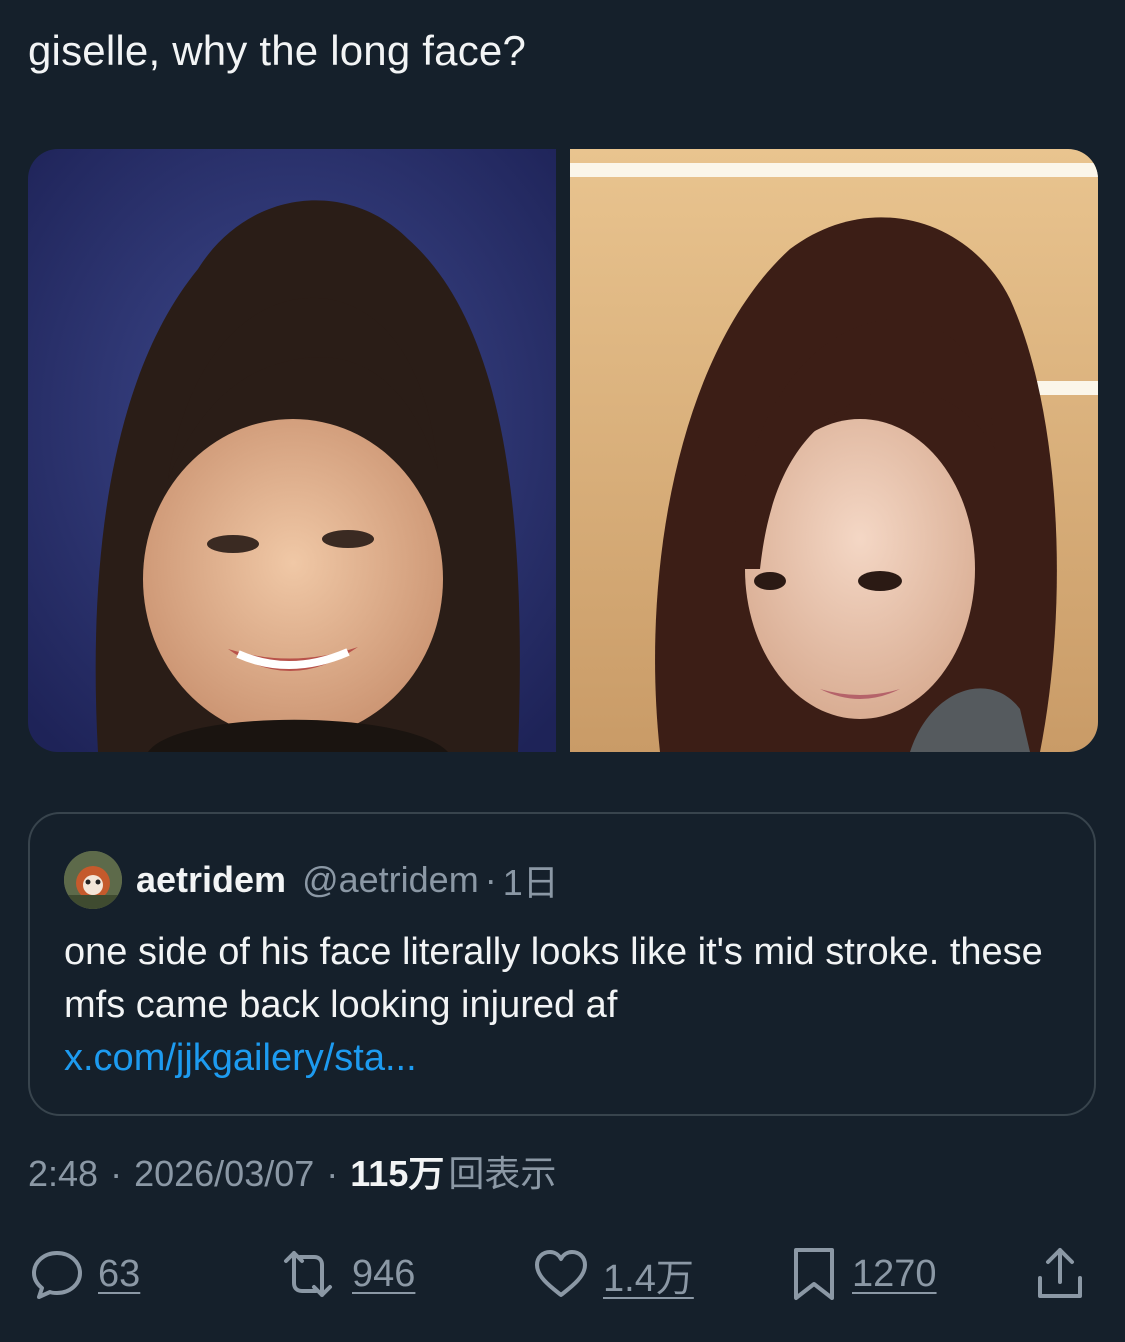 The width and height of the screenshot is (1125, 1342). I want to click on quoted-tweet-header: aetridem @aetridem · 1日, so click(311, 880).